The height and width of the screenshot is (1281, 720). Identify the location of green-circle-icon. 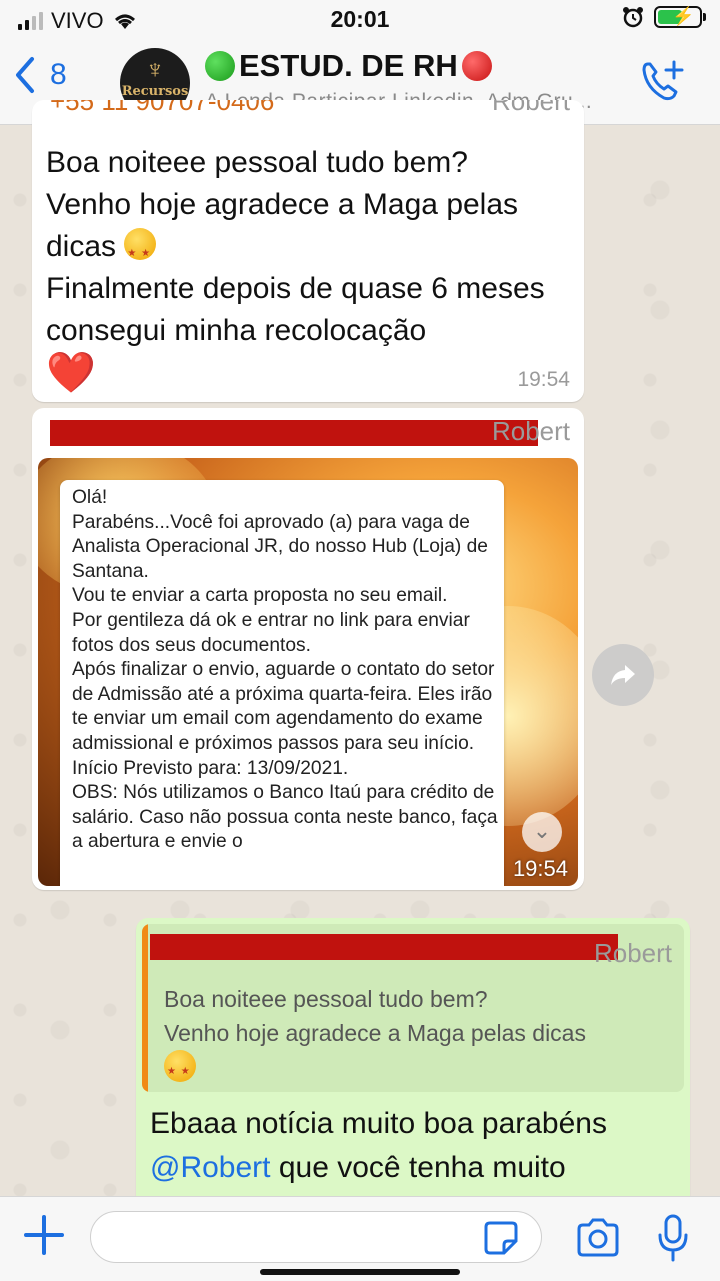
(220, 66).